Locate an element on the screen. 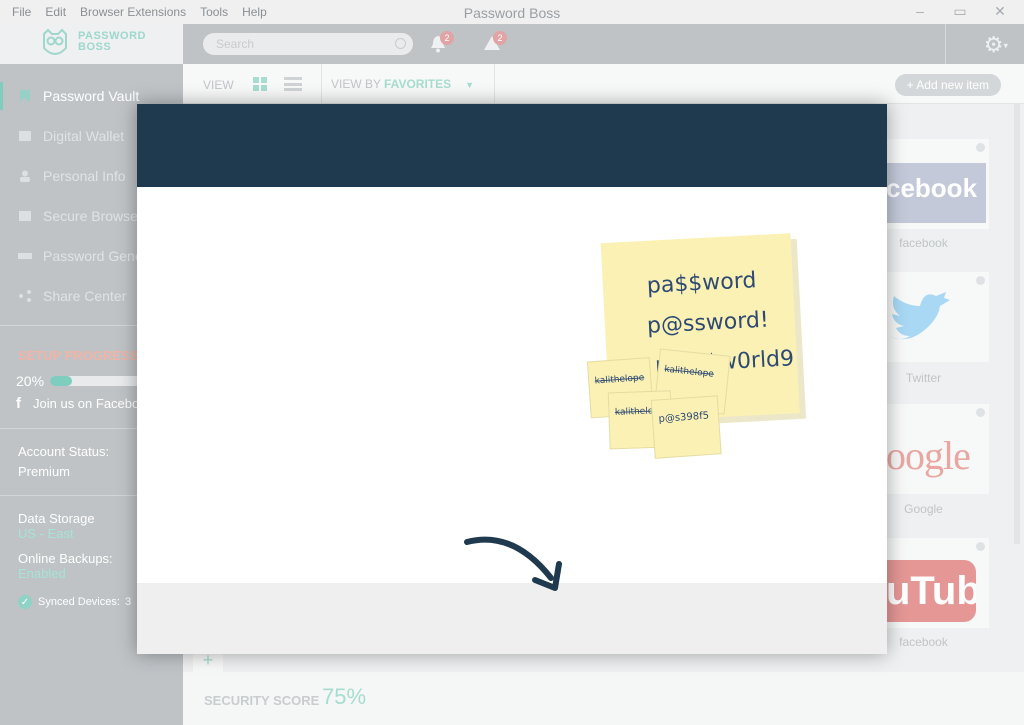 The image size is (1024, 725). notifications-button: 2 is located at coordinates (442, 44).